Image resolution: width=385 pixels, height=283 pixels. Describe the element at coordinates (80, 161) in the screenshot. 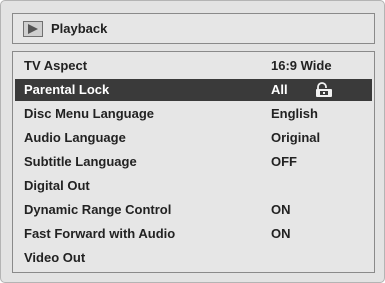

I see `menu-item-label: Subtitle Language` at that location.